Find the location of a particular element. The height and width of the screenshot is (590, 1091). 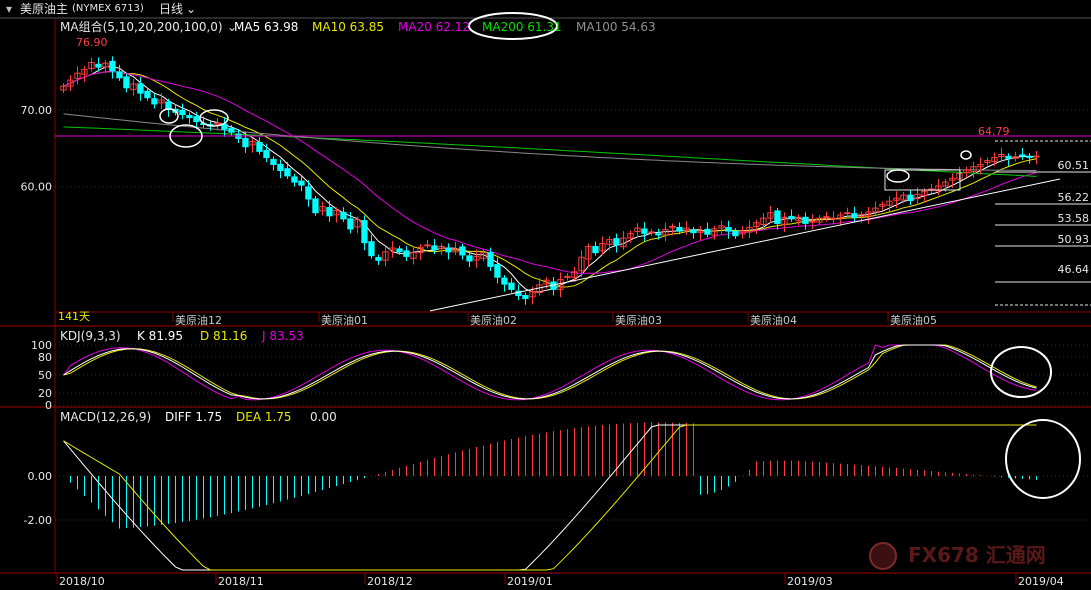

level-price-label: 50.93 is located at coordinates (1074, 239).